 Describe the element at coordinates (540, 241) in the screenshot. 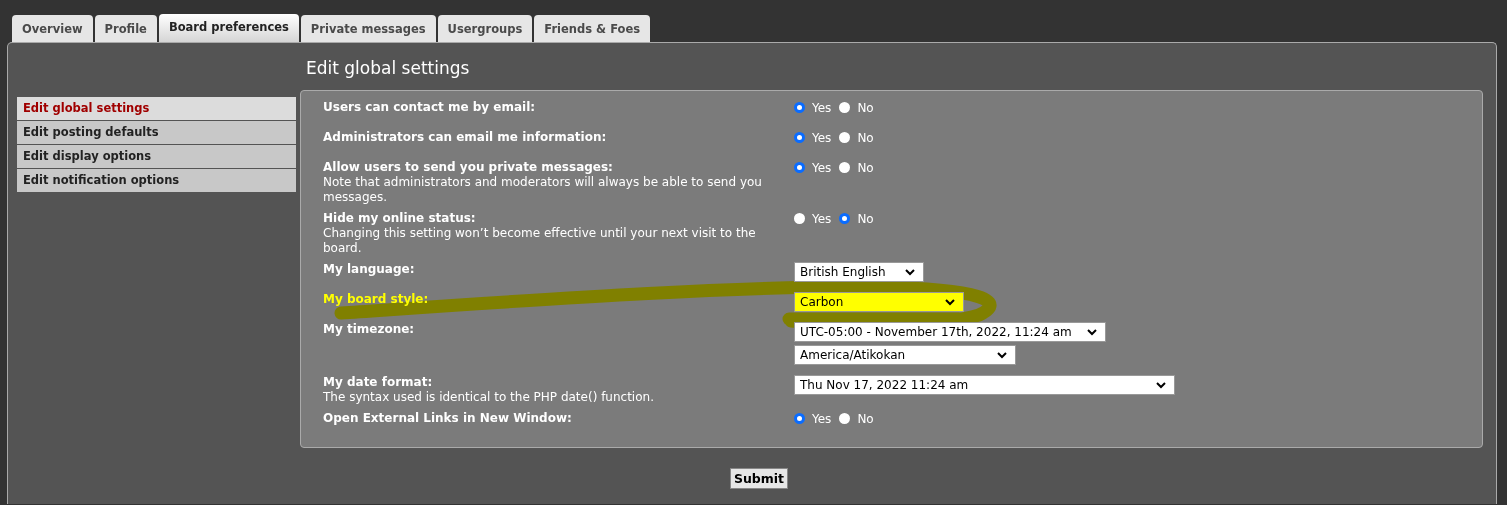

I see `setting-explanation: Changing this setting won’t become effective until your next visit to the board.` at that location.